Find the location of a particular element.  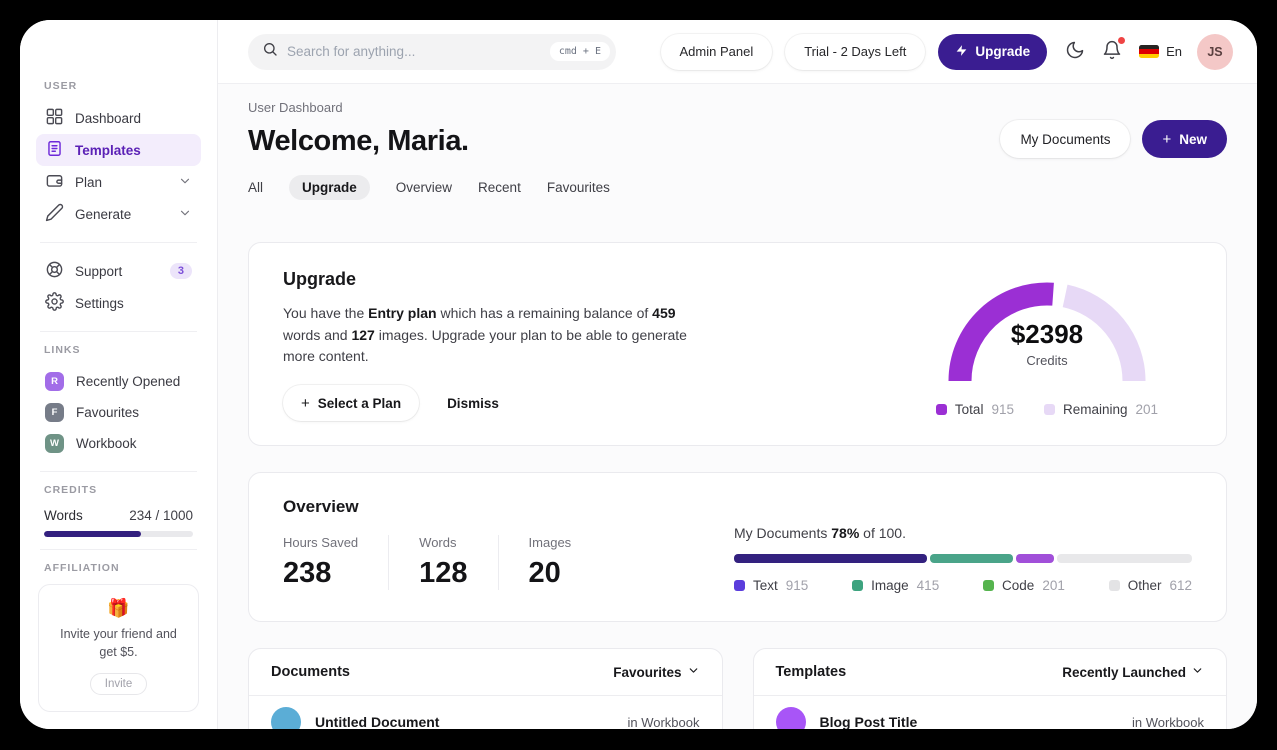

credits-gauge-label: Credits is located at coordinates (1047, 360).